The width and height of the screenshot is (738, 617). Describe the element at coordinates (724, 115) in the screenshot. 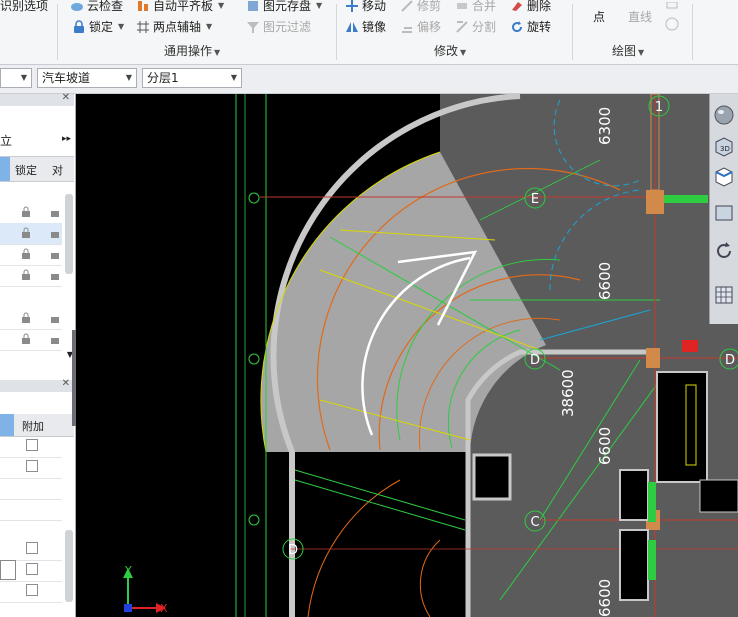

I see `sphere-view-icon` at that location.